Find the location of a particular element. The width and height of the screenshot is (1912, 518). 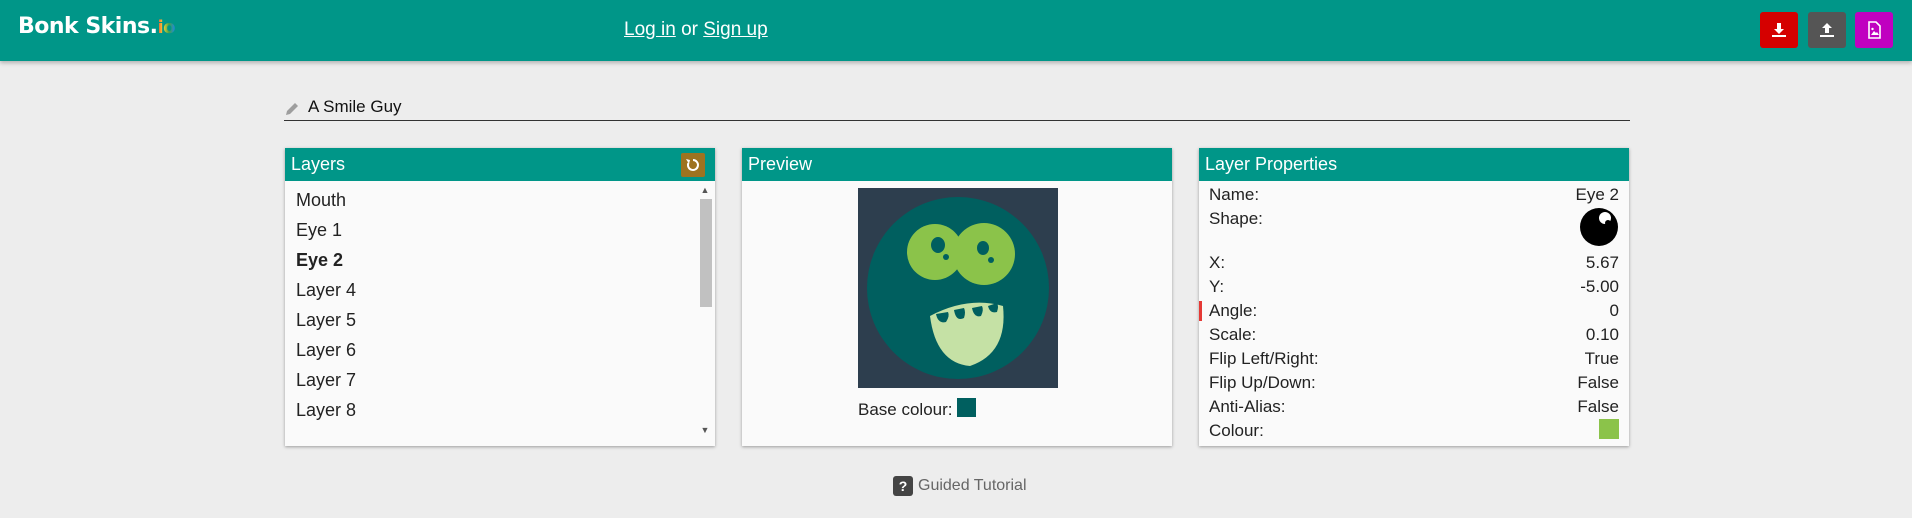

preview-panel-header: Preview is located at coordinates (957, 164).